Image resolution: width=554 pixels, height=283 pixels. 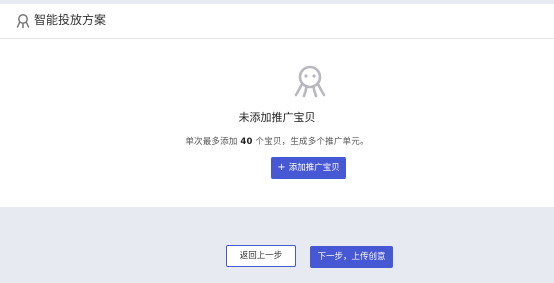 I want to click on next-upload-creative-button: 下一步，上传创意, so click(x=351, y=257).